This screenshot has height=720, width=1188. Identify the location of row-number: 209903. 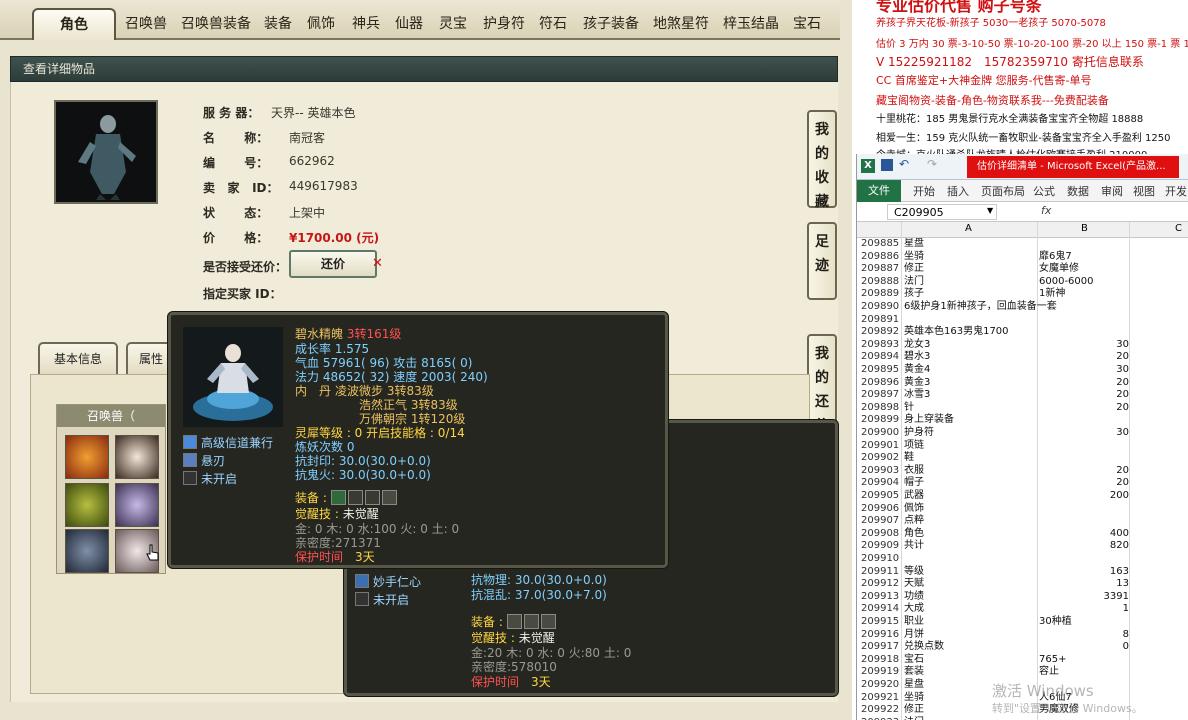
(880, 471).